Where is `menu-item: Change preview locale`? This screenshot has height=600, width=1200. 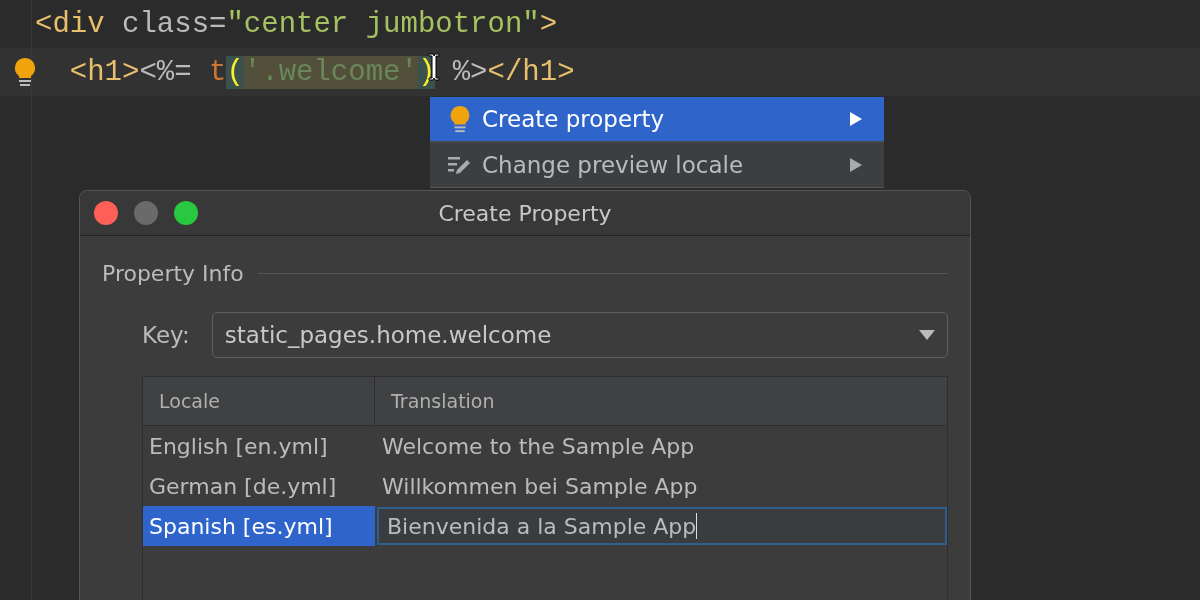 menu-item: Change preview locale is located at coordinates (657, 164).